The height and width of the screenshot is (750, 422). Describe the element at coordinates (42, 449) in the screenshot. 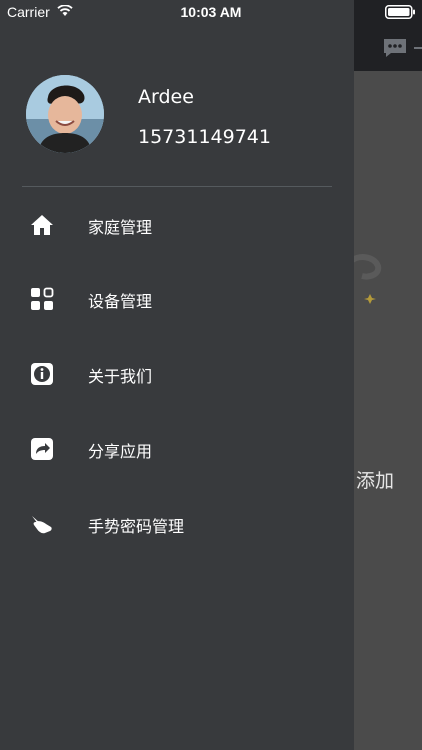

I see `share-icon` at that location.